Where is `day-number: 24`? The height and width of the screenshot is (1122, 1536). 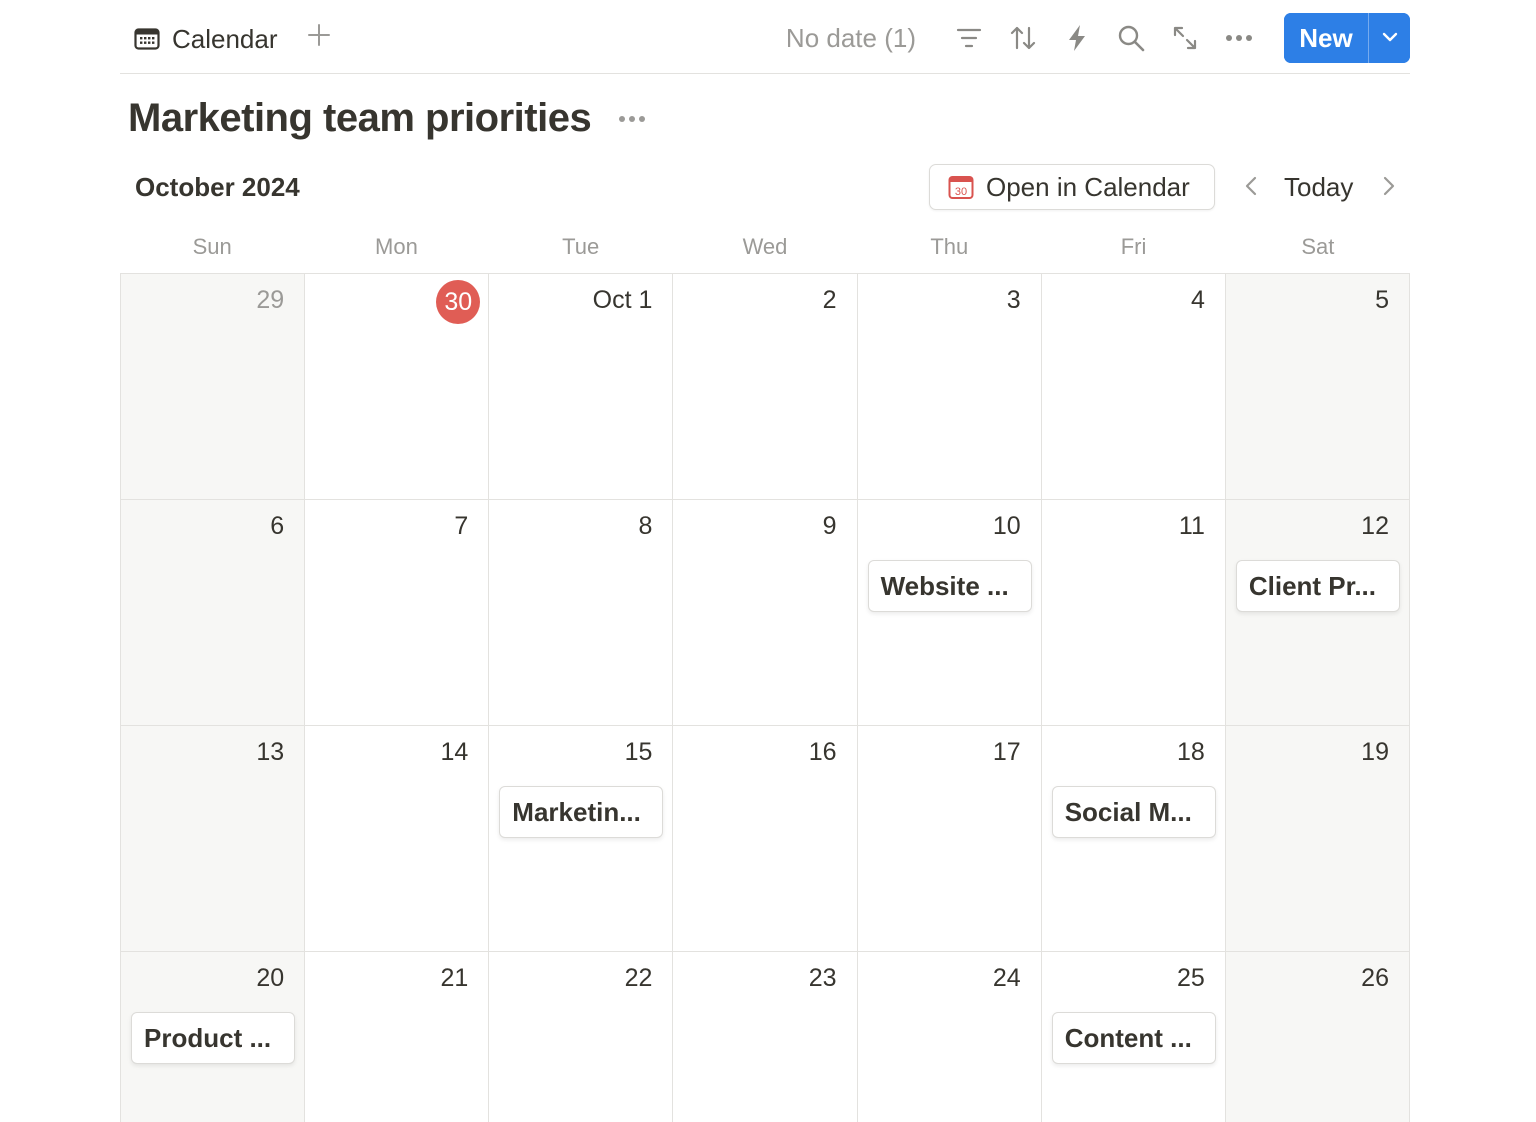 day-number: 24 is located at coordinates (1006, 978).